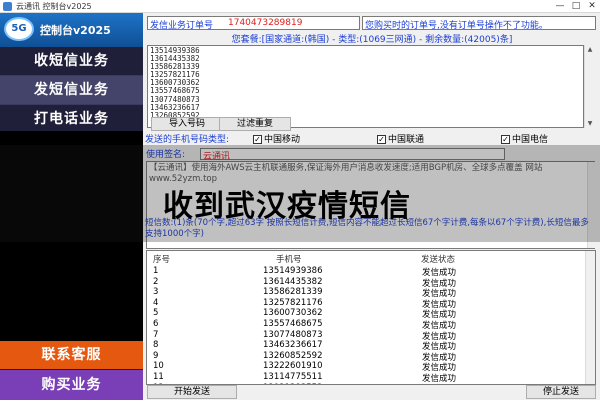 The image size is (600, 400). Describe the element at coordinates (590, 49) in the screenshot. I see `scroll-up-icon: ▲` at that location.